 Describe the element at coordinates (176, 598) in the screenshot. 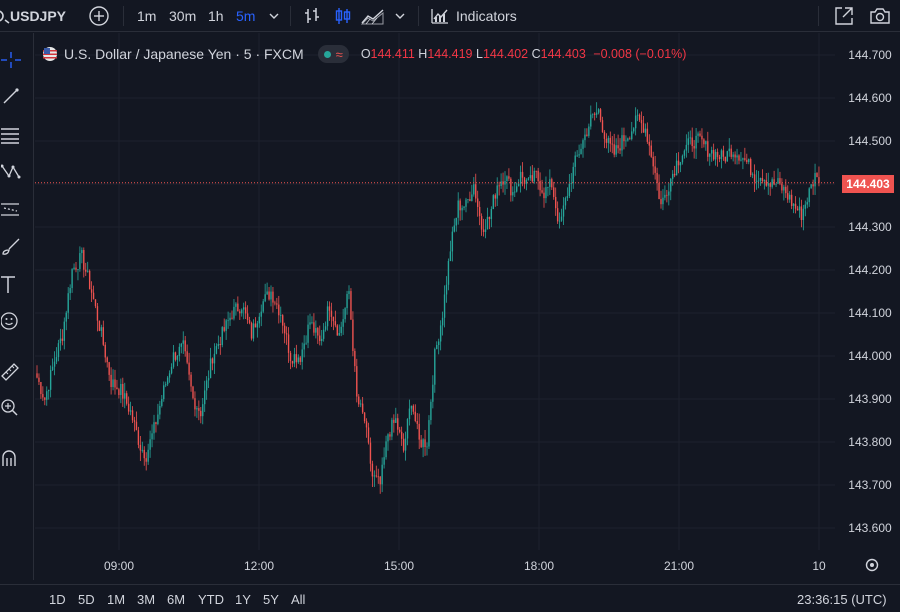

I see `range-6m: 6M` at that location.